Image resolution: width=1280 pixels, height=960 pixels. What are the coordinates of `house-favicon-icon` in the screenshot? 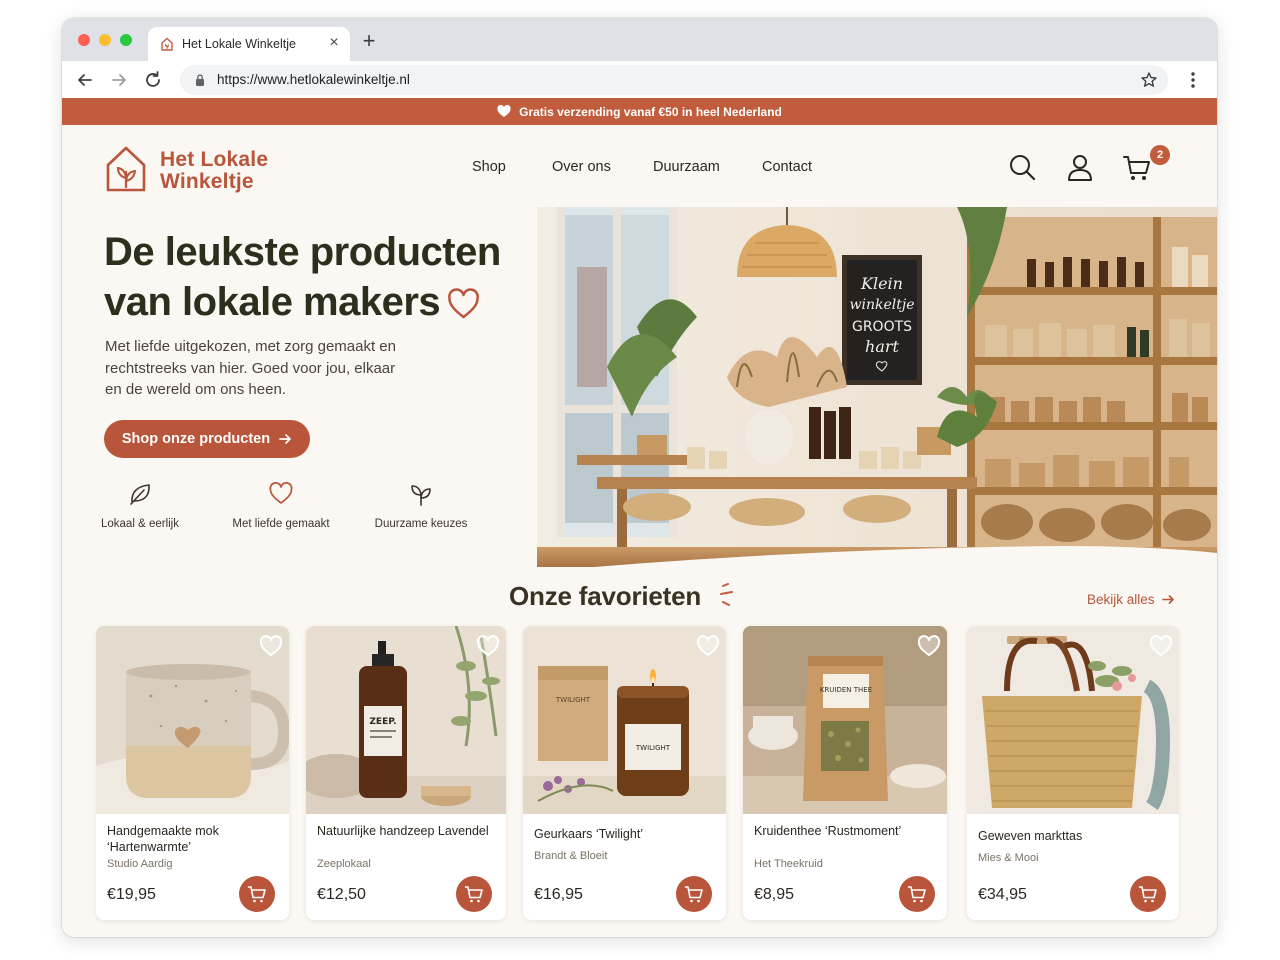 It's located at (167, 44).